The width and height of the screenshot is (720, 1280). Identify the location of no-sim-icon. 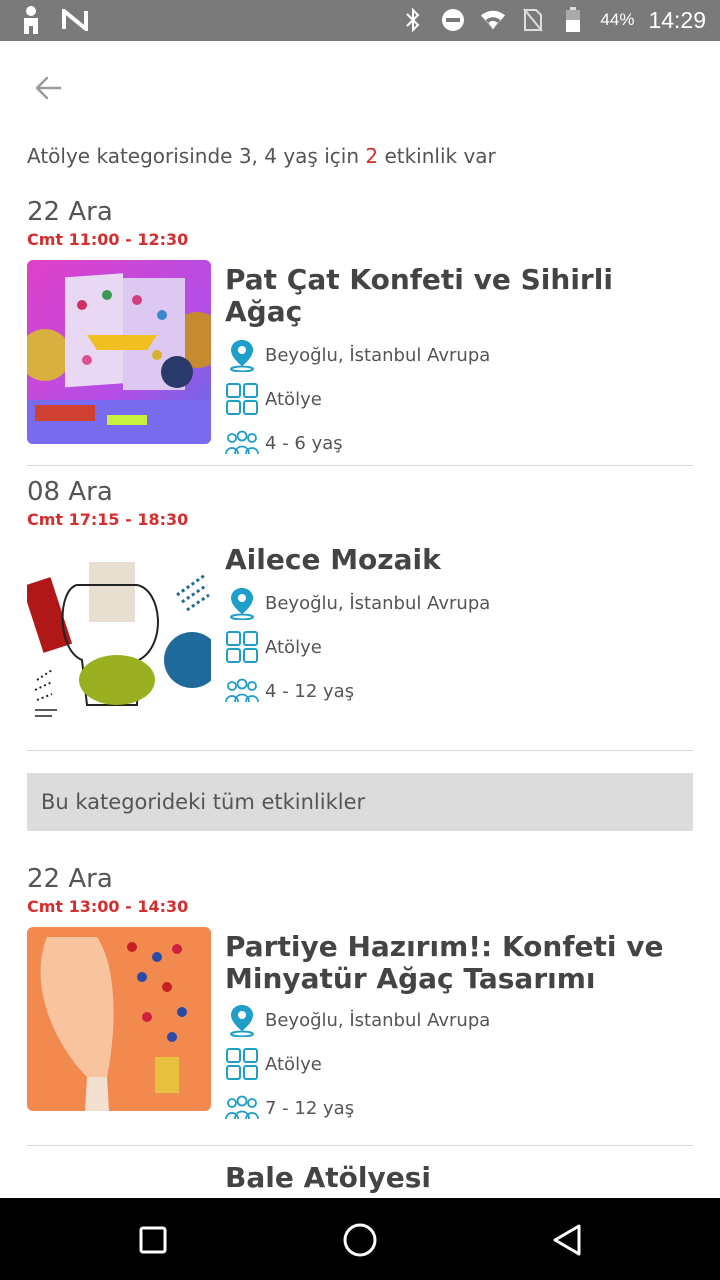
(533, 20).